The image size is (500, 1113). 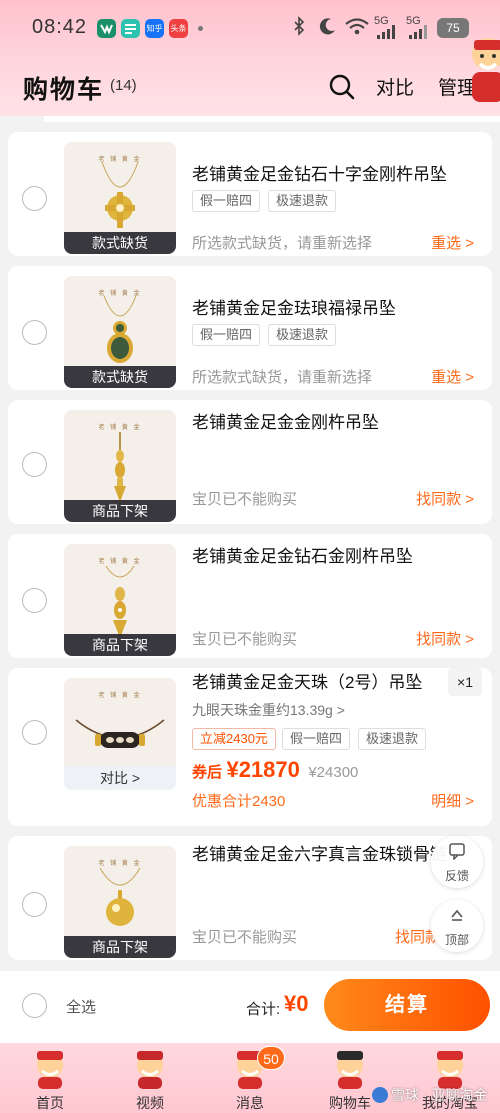 What do you see at coordinates (272, 119) in the screenshot?
I see `previous-item-peek` at bounding box center [272, 119].